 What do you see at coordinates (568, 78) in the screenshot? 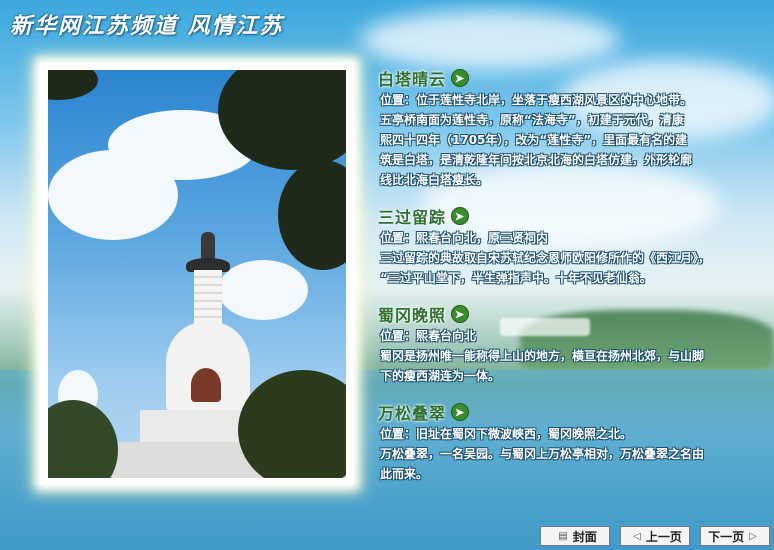
I see `section-title-link: 白塔晴云 ➤` at bounding box center [568, 78].